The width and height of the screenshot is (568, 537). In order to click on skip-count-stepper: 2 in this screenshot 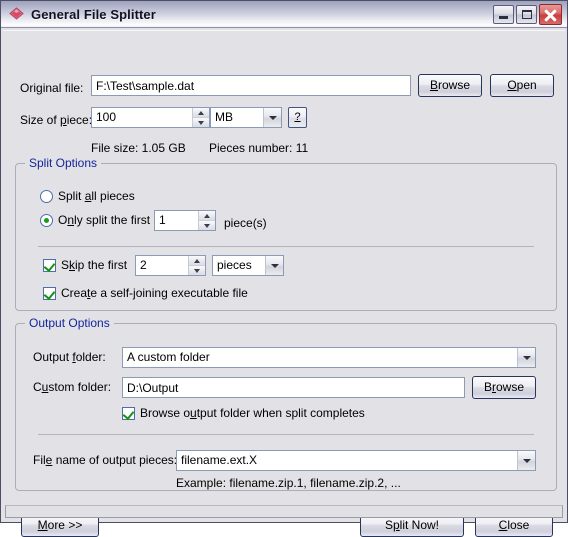, I will do `click(170, 265)`.